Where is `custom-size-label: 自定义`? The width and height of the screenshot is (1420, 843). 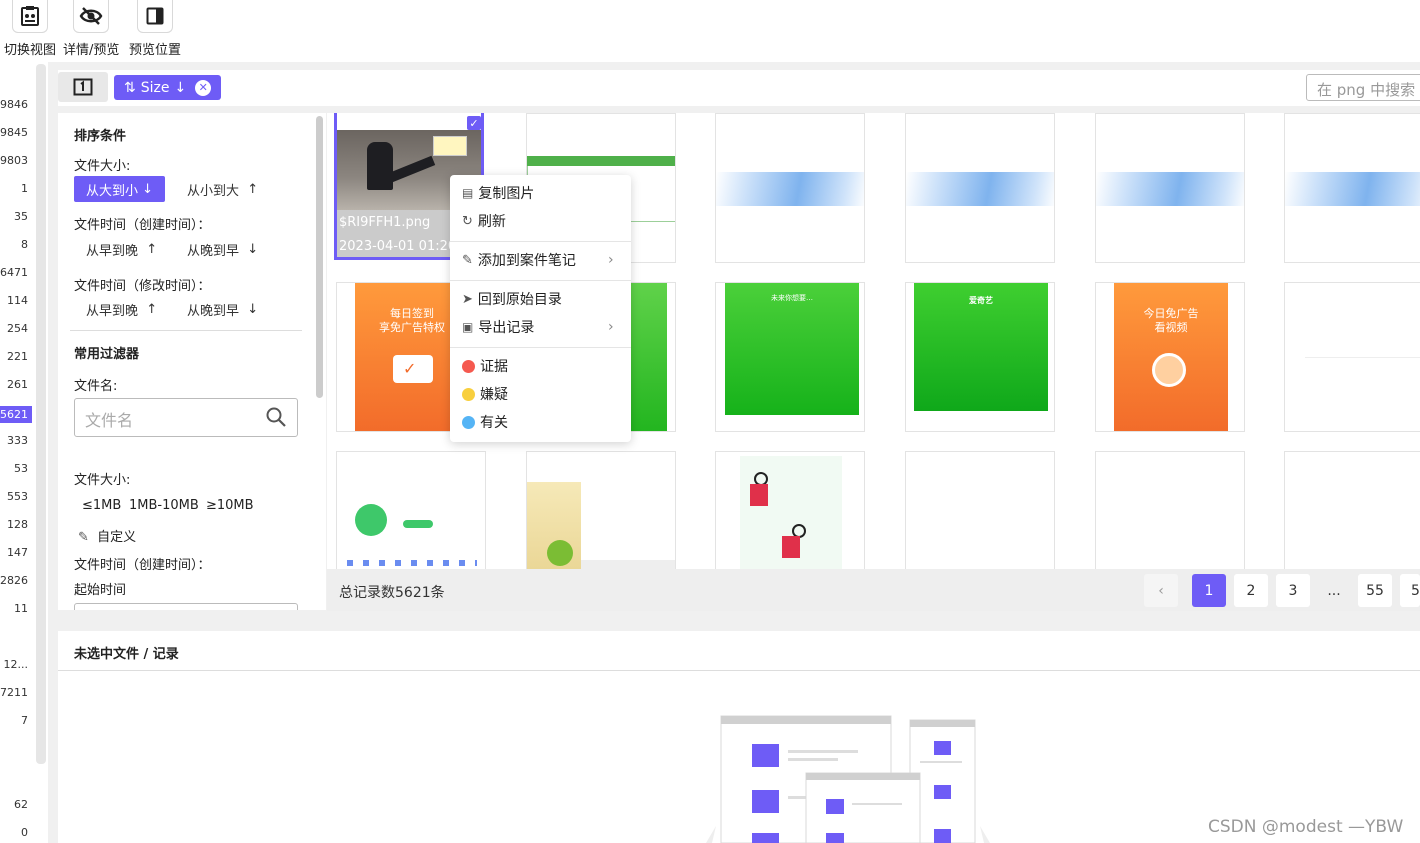
custom-size-label: 自定义 is located at coordinates (117, 537).